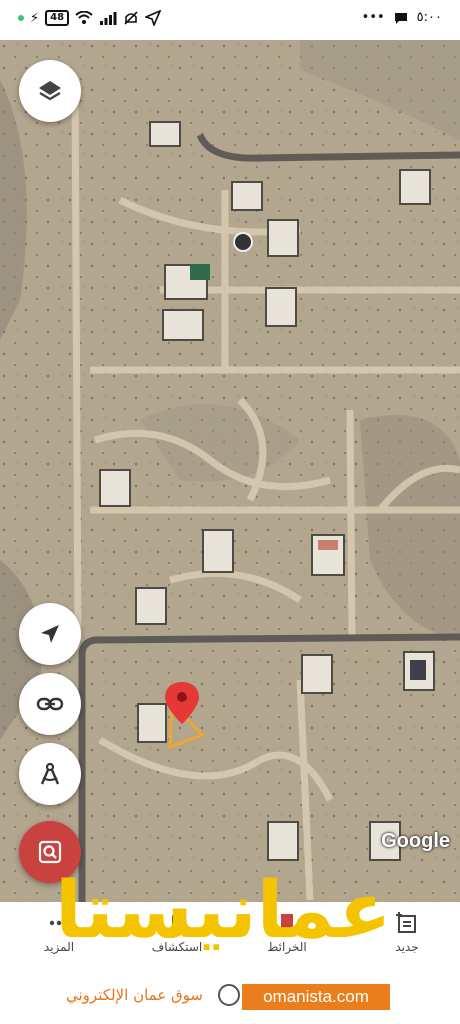 This screenshot has height=1024, width=460. I want to click on muted-icon, so click(131, 18).